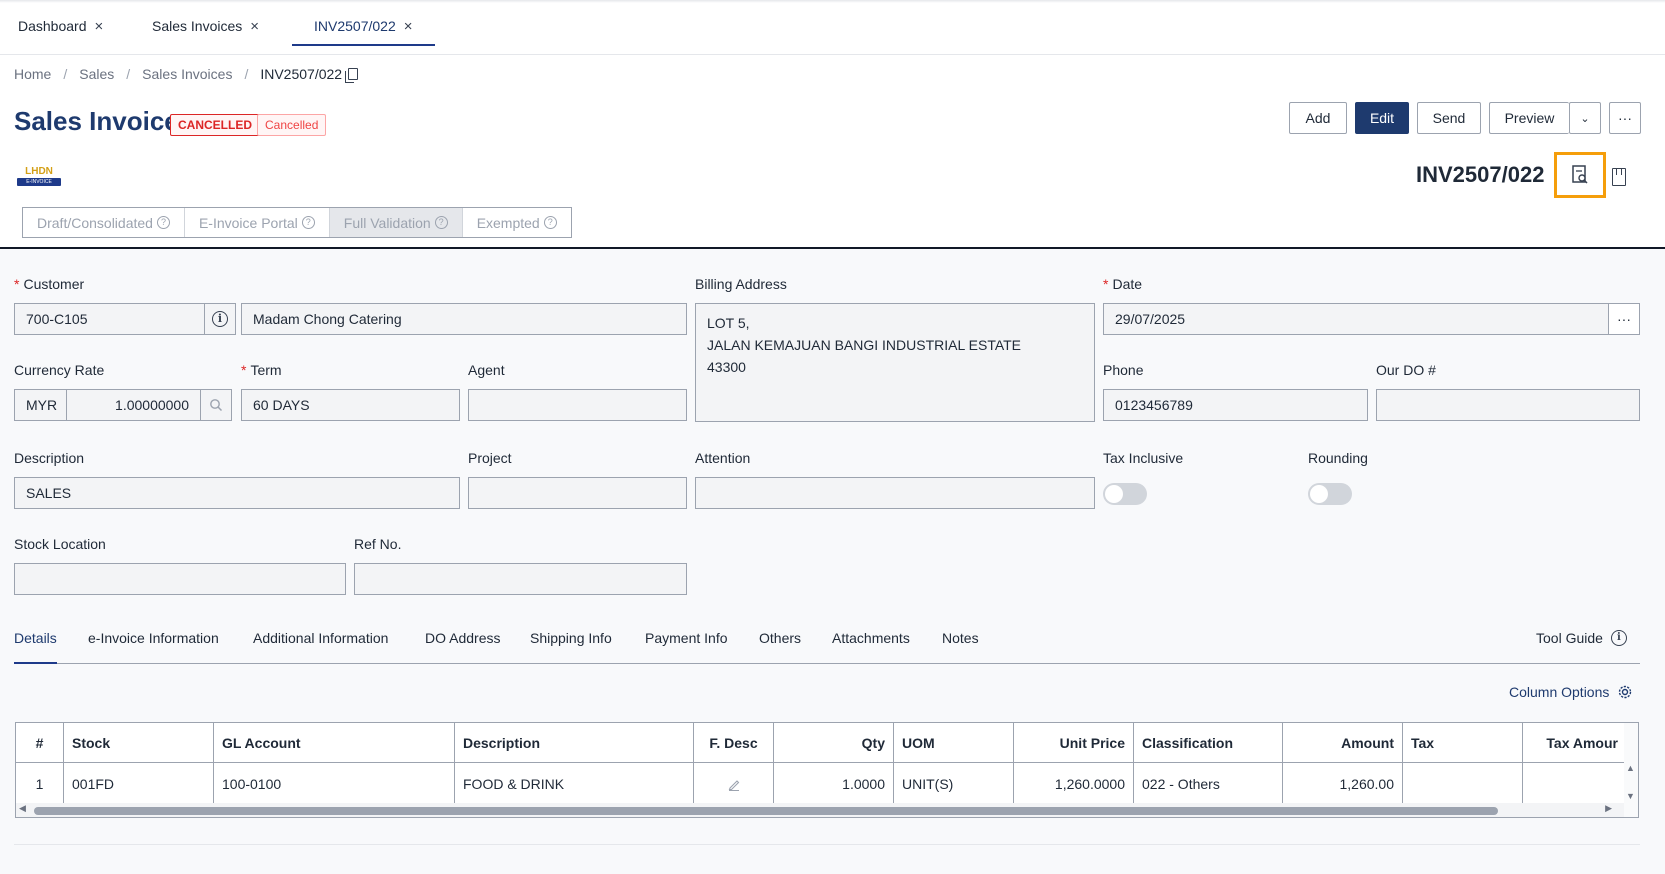 This screenshot has height=874, width=1665. I want to click on horizontal-scrollbar: ◀ ▶, so click(821, 810).